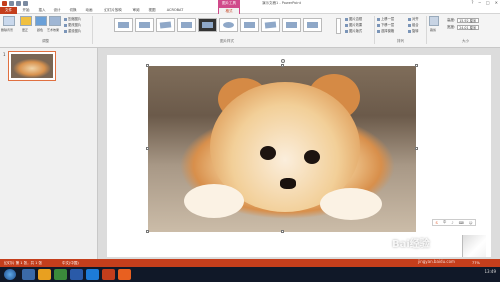  What do you see at coordinates (353, 24) in the screenshot?
I see `picture-effects-button: 图片效果` at bounding box center [353, 24].